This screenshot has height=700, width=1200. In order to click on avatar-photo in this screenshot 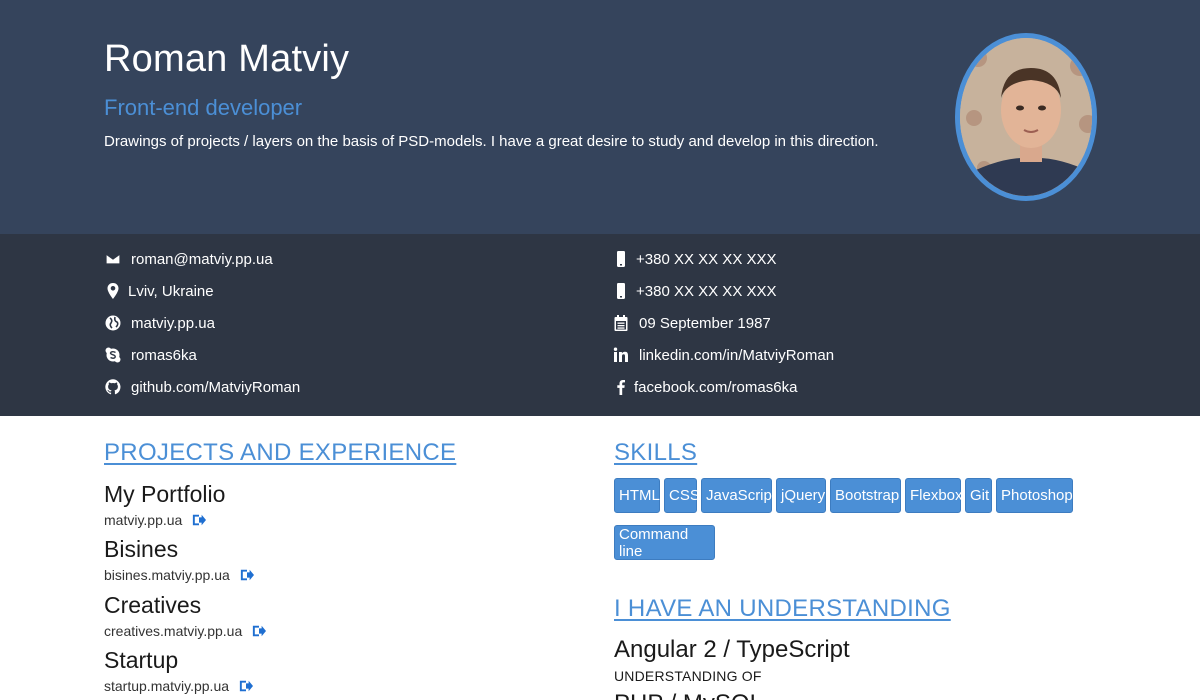, I will do `click(1026, 117)`.